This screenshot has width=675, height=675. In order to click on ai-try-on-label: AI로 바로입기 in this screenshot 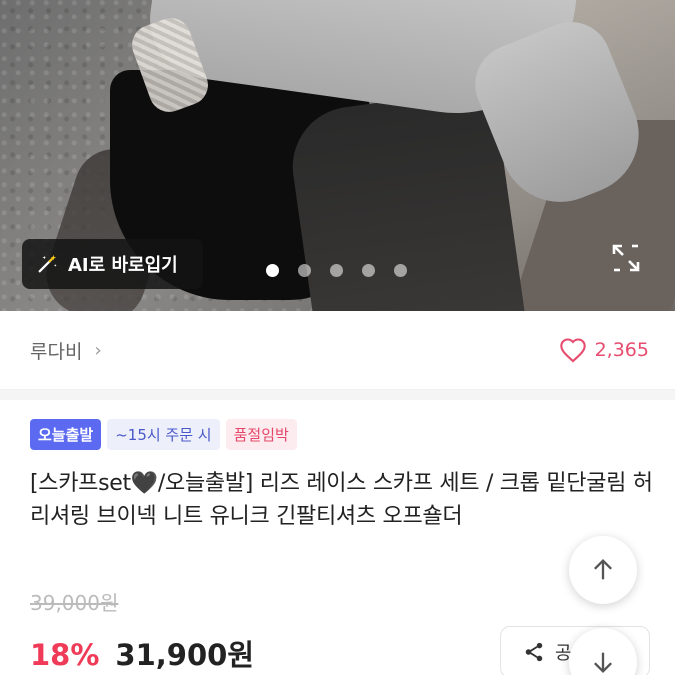, I will do `click(123, 265)`.